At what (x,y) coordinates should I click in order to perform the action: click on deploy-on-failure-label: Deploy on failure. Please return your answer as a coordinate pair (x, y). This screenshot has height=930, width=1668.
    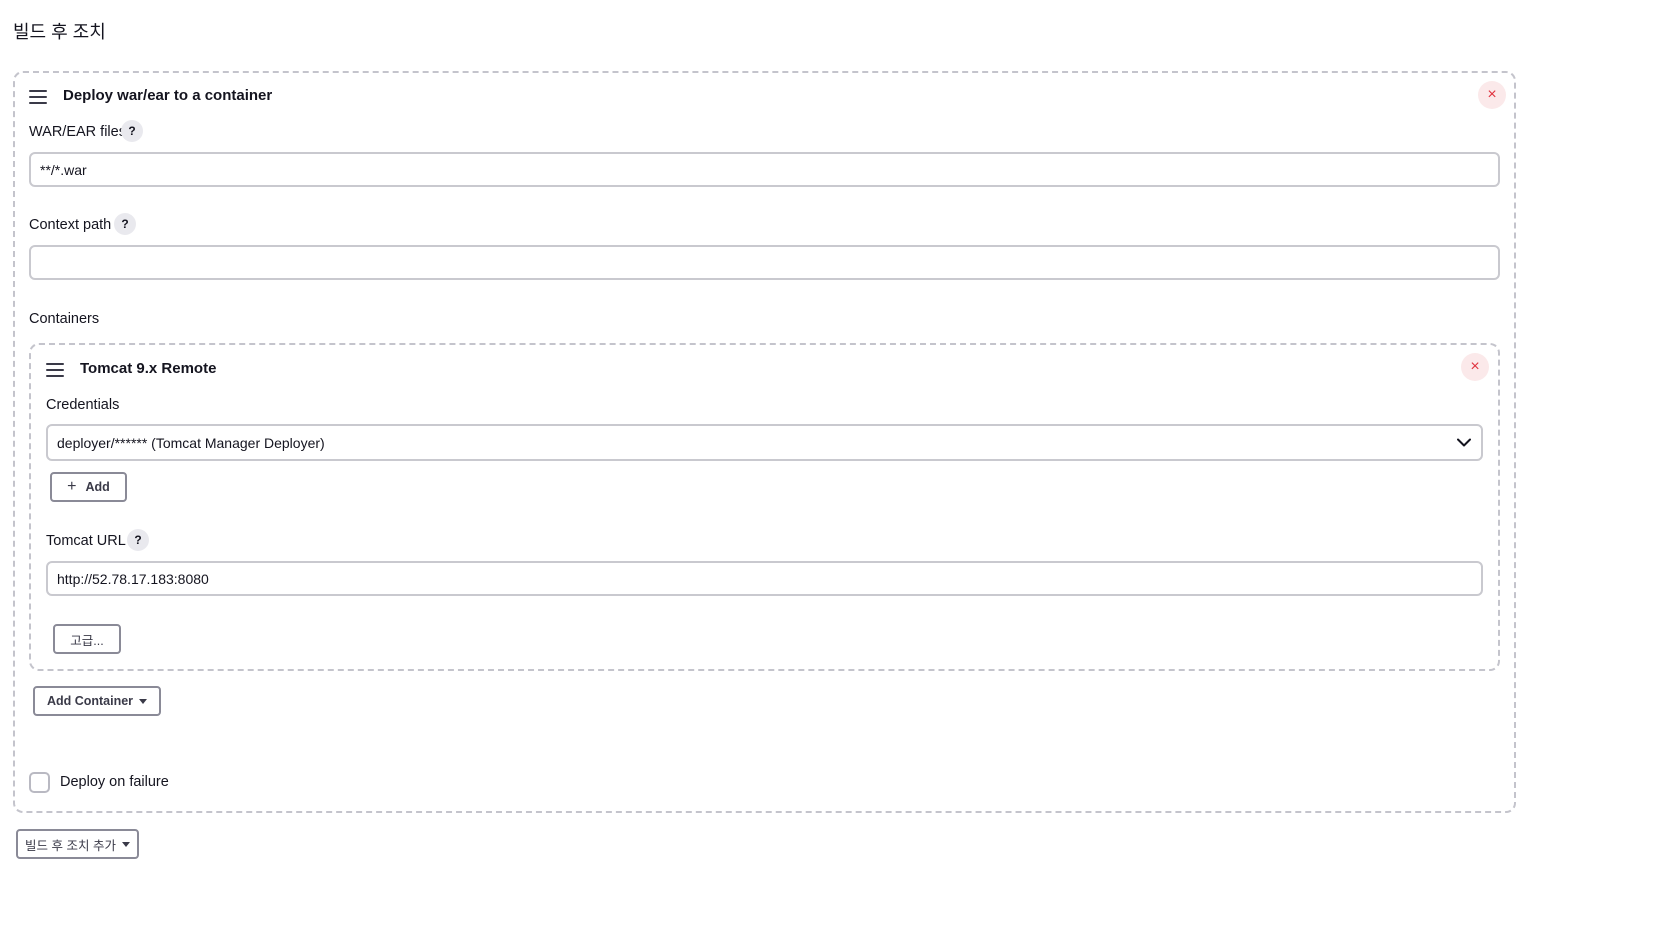
    Looking at the image, I should click on (114, 782).